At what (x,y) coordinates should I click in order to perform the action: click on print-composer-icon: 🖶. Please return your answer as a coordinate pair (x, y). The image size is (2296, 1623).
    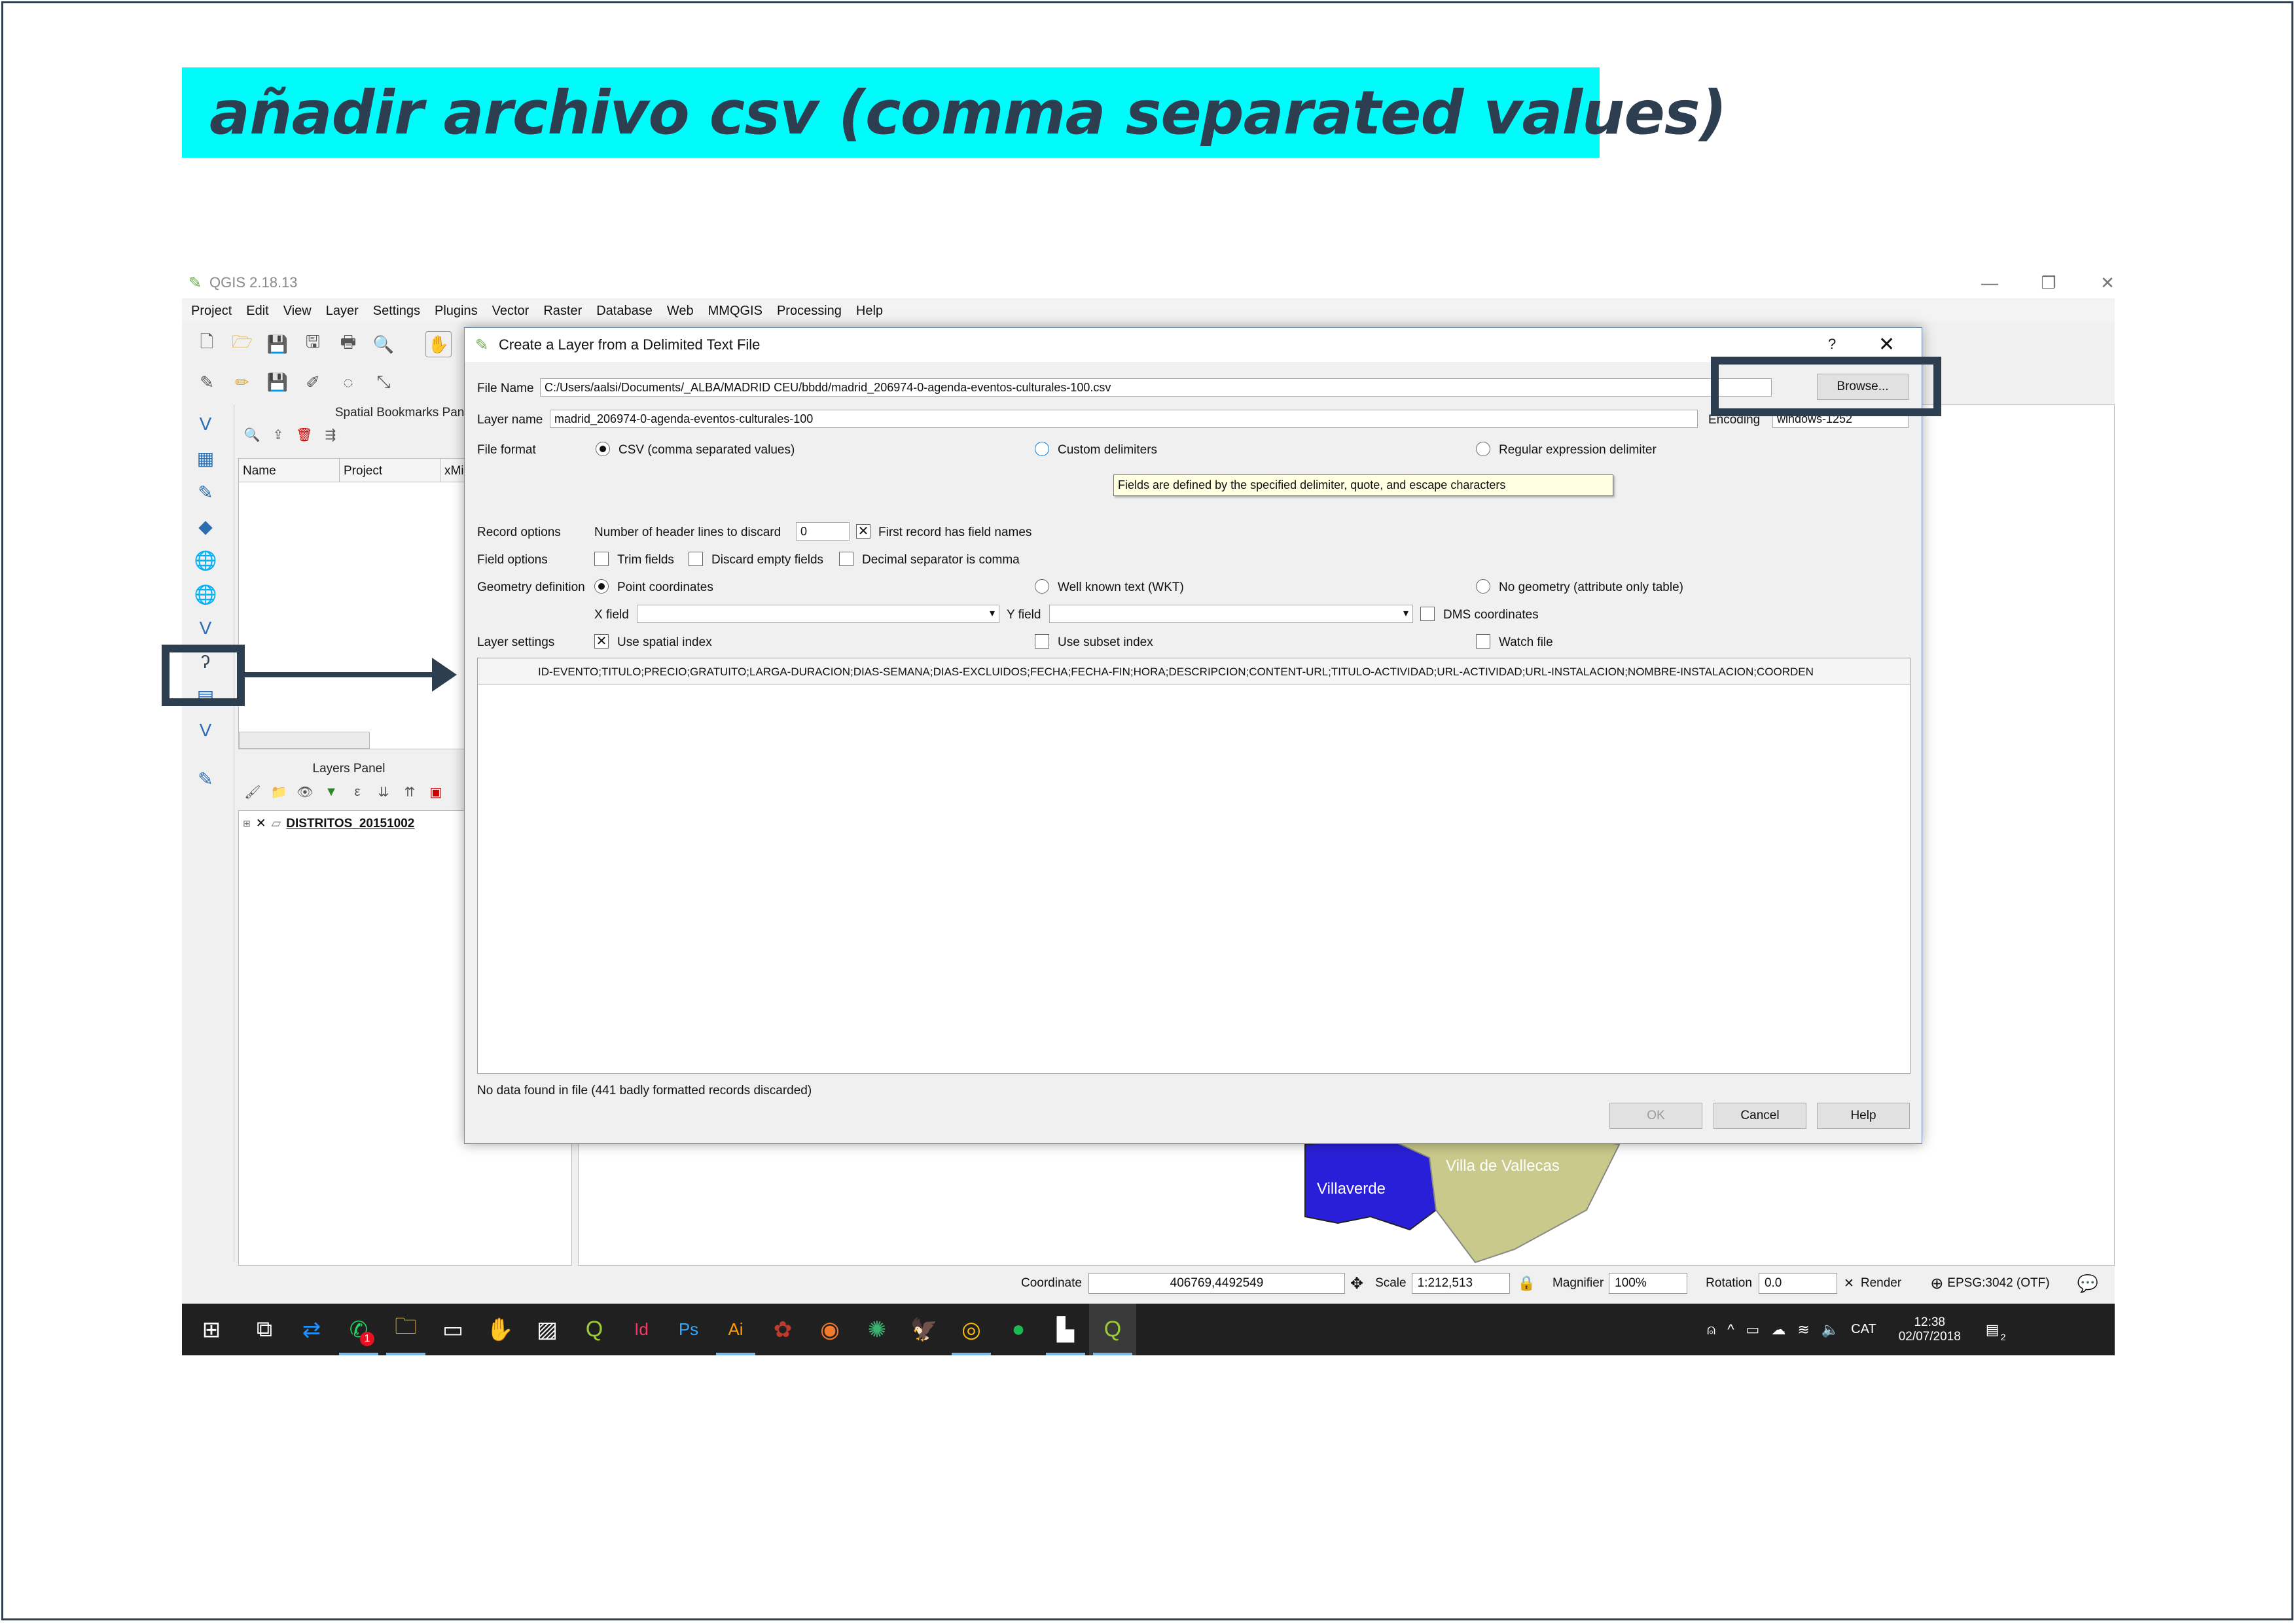
    Looking at the image, I should click on (348, 344).